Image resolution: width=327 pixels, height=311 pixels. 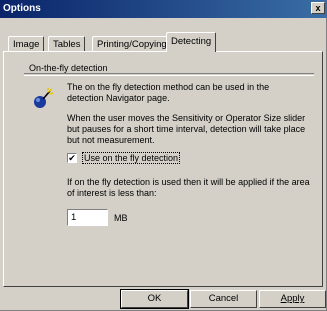 I want to click on window-title: Options, so click(x=22, y=8).